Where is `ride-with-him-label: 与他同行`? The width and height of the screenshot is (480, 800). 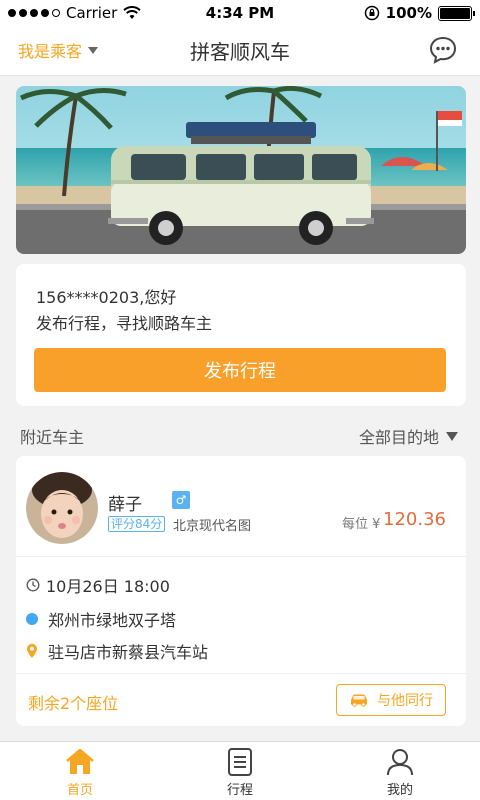
ride-with-him-label: 与他同行 is located at coordinates (405, 701).